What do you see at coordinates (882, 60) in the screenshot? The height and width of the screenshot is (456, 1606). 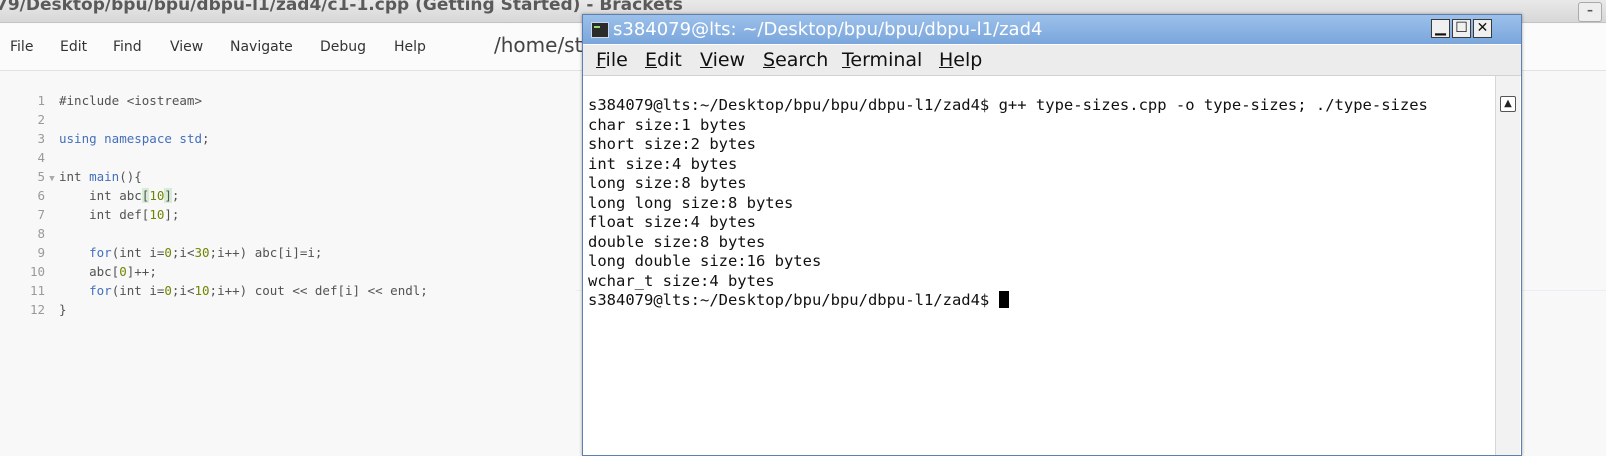 I see `terminal-menu-terminal: Terminal` at bounding box center [882, 60].